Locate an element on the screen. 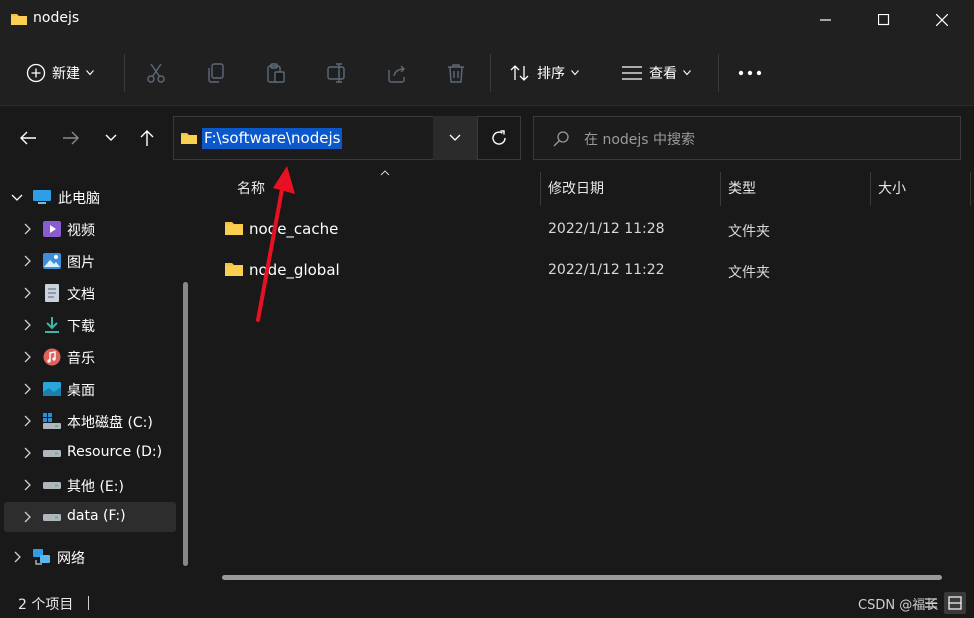  sidebar-item-label: 其他 (E:) is located at coordinates (95, 487).